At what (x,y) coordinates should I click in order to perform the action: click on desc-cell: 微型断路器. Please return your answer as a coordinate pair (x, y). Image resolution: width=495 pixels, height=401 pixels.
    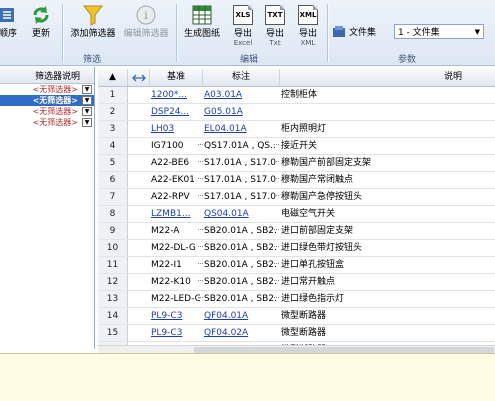
    Looking at the image, I should click on (304, 333).